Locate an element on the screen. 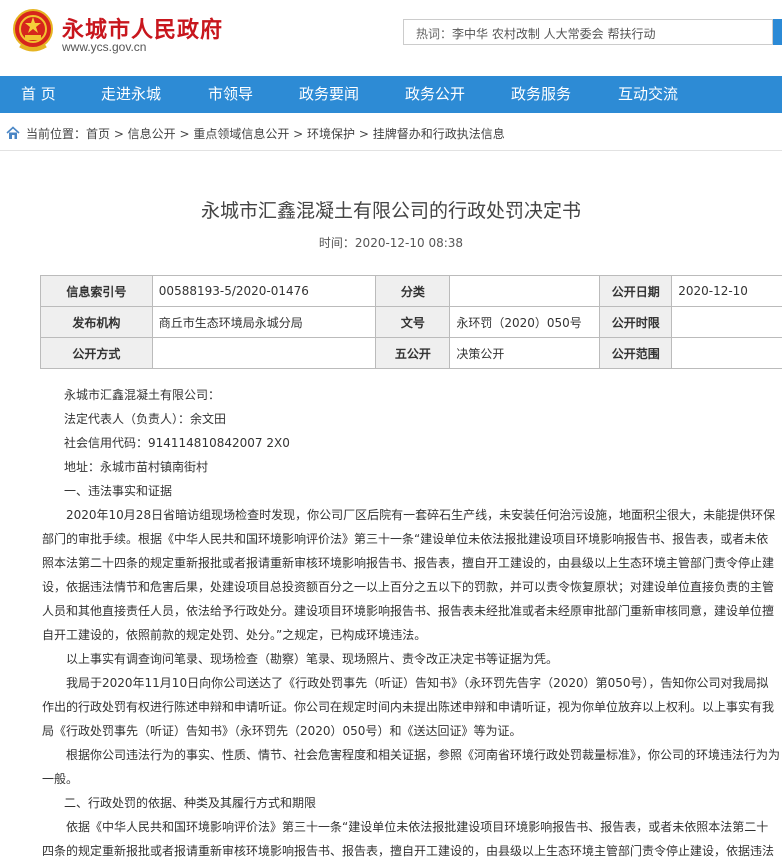 Image resolution: width=782 pixels, height=861 pixels. table-row: 发布机构 商丘市生态环境局永城分局 文号 永环罚（2020）050号 公开时限 is located at coordinates (411, 322).